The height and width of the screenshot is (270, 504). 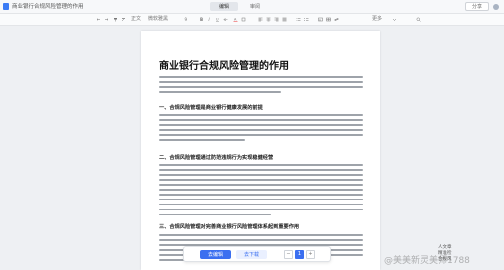 What do you see at coordinates (6, 6) in the screenshot?
I see `document-icon` at bounding box center [6, 6].